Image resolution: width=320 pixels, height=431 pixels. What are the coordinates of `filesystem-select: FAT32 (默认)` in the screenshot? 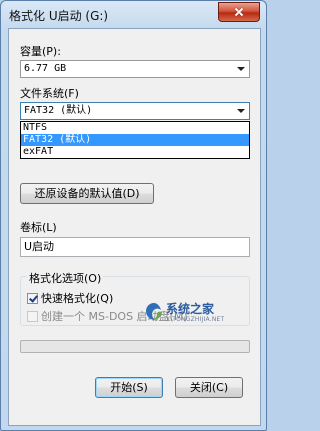 It's located at (135, 111).